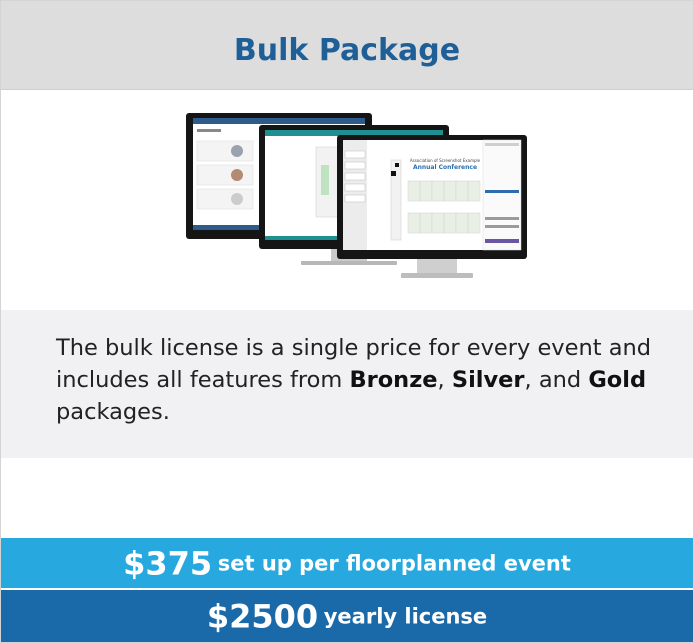 The width and height of the screenshot is (694, 643). I want to click on package-title: Bulk Package, so click(347, 50).